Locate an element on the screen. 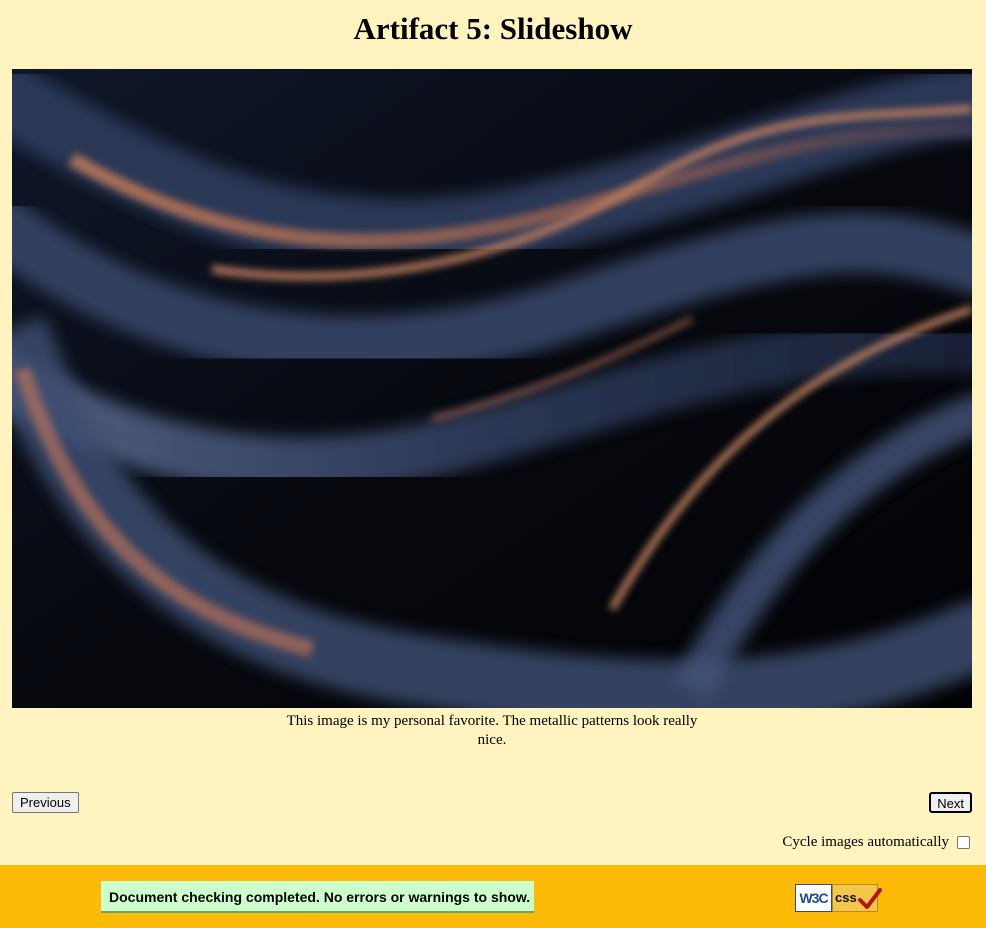  w3c-css-badge: W3C css is located at coordinates (839, 898).